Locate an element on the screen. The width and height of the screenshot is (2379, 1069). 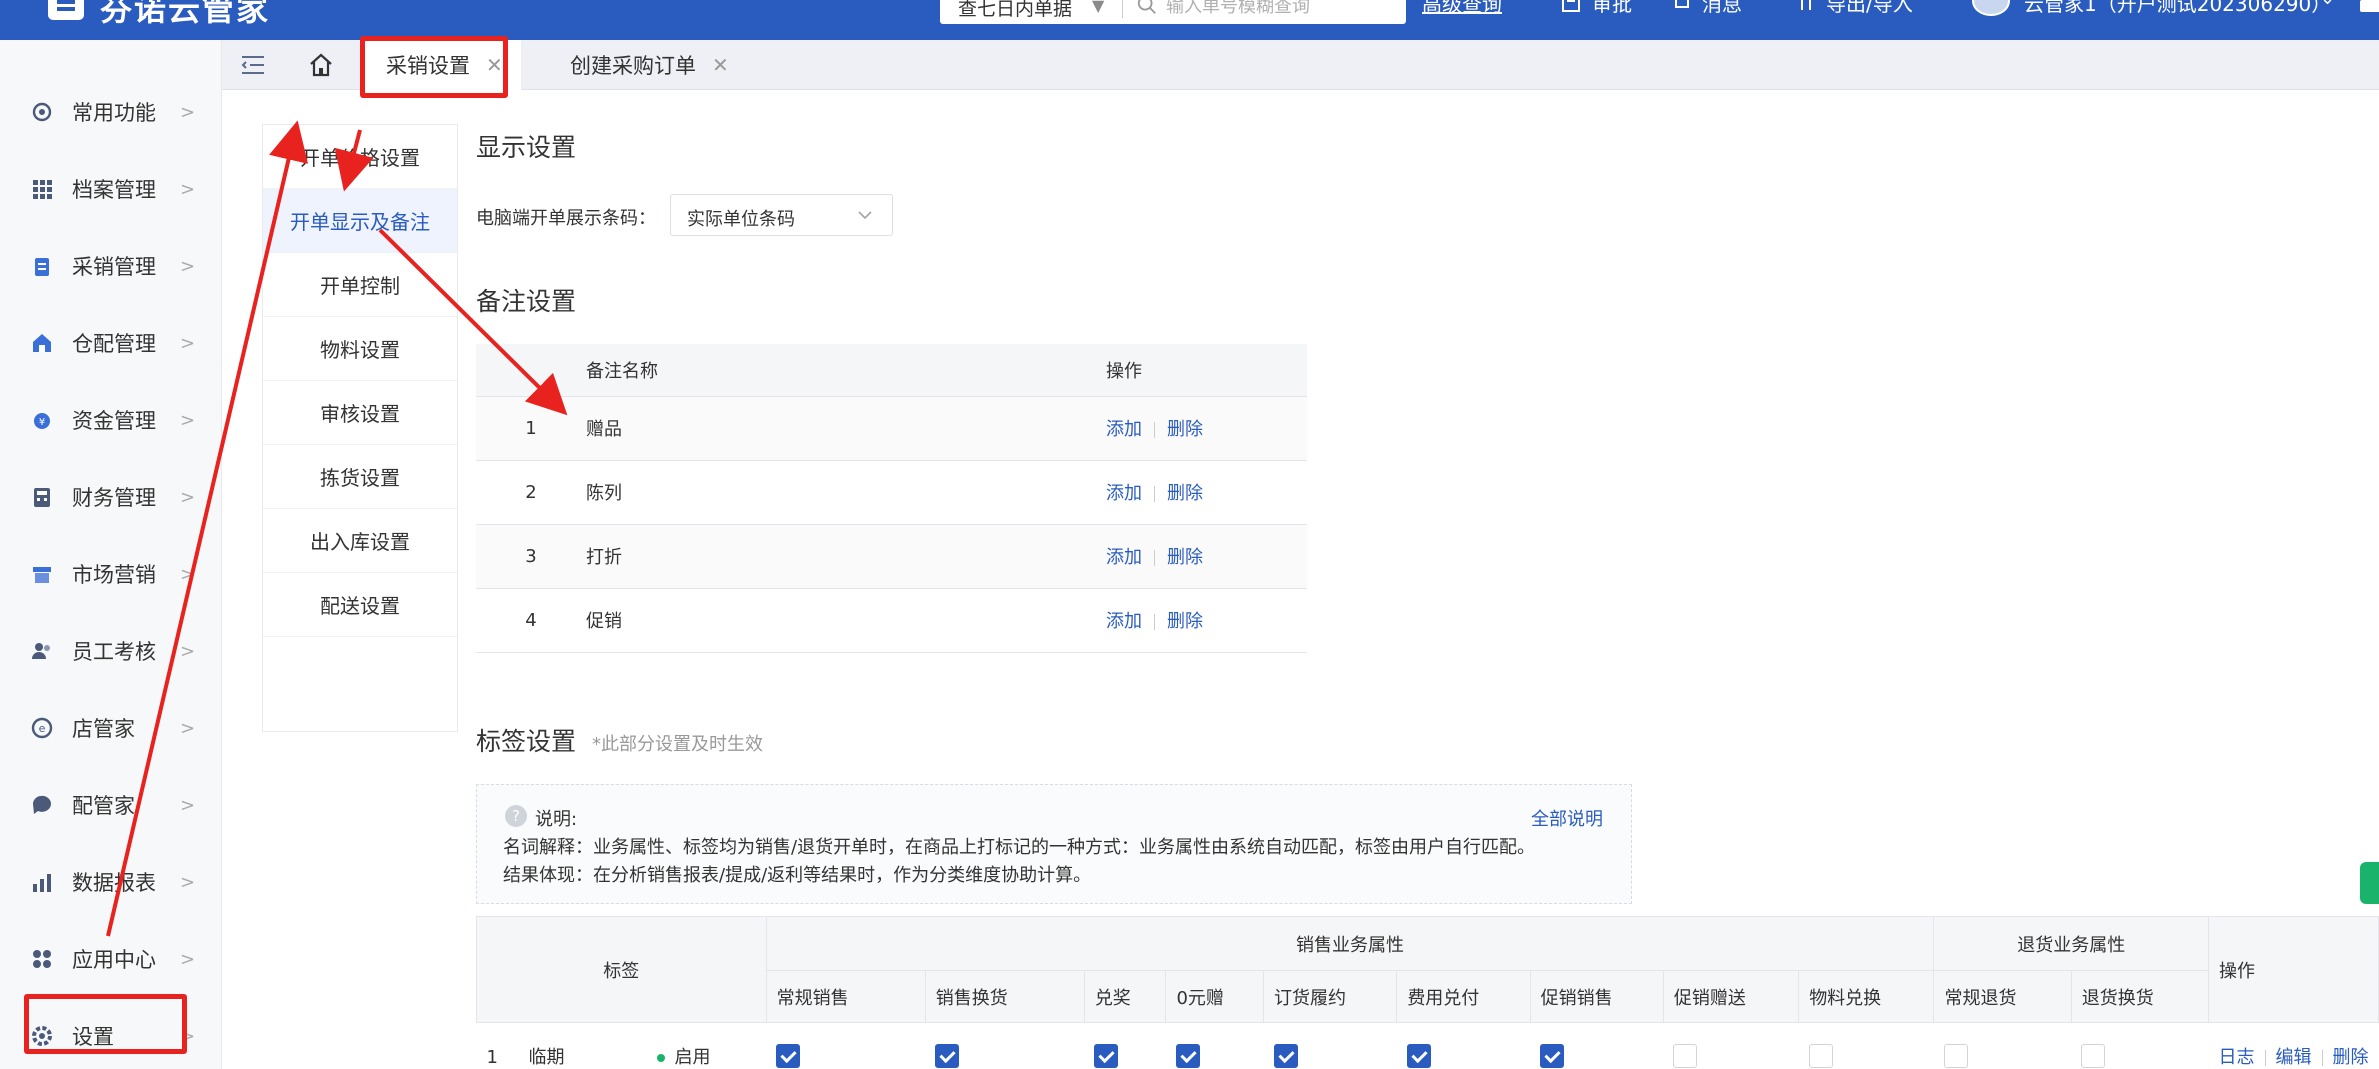
approval-button: 审批 is located at coordinates (1596, 8).